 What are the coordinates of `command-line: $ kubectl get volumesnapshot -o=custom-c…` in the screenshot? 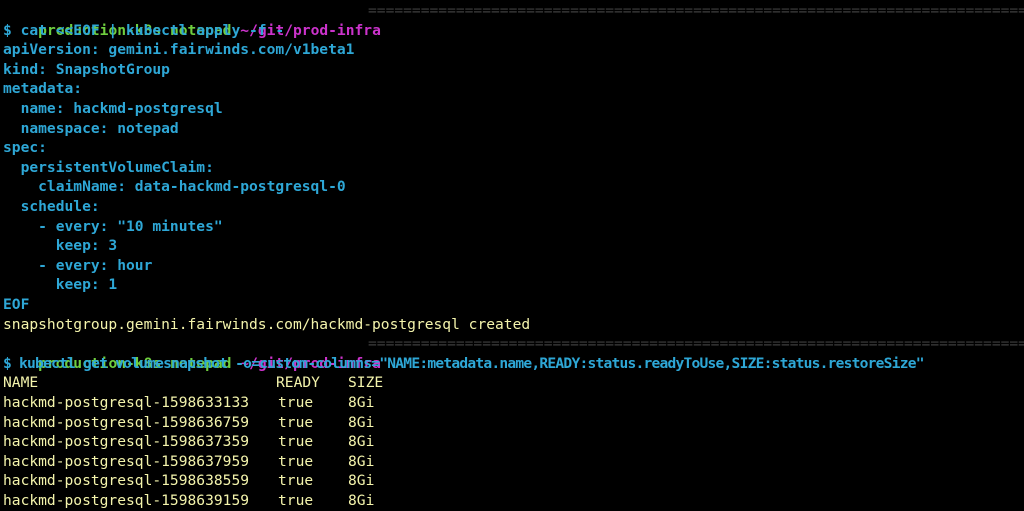 It's located at (463, 363).